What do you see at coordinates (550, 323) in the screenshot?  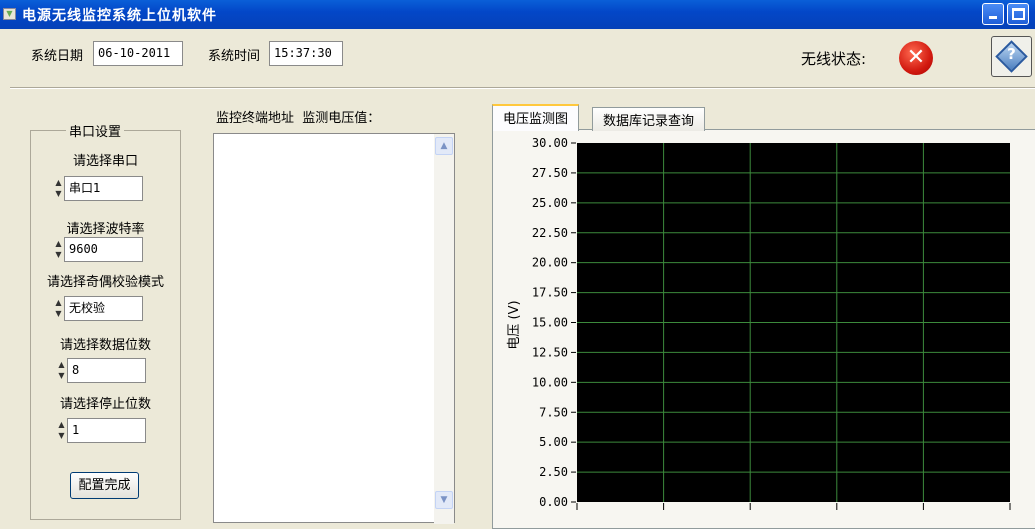 I see `y-tick-label: 15.00` at bounding box center [550, 323].